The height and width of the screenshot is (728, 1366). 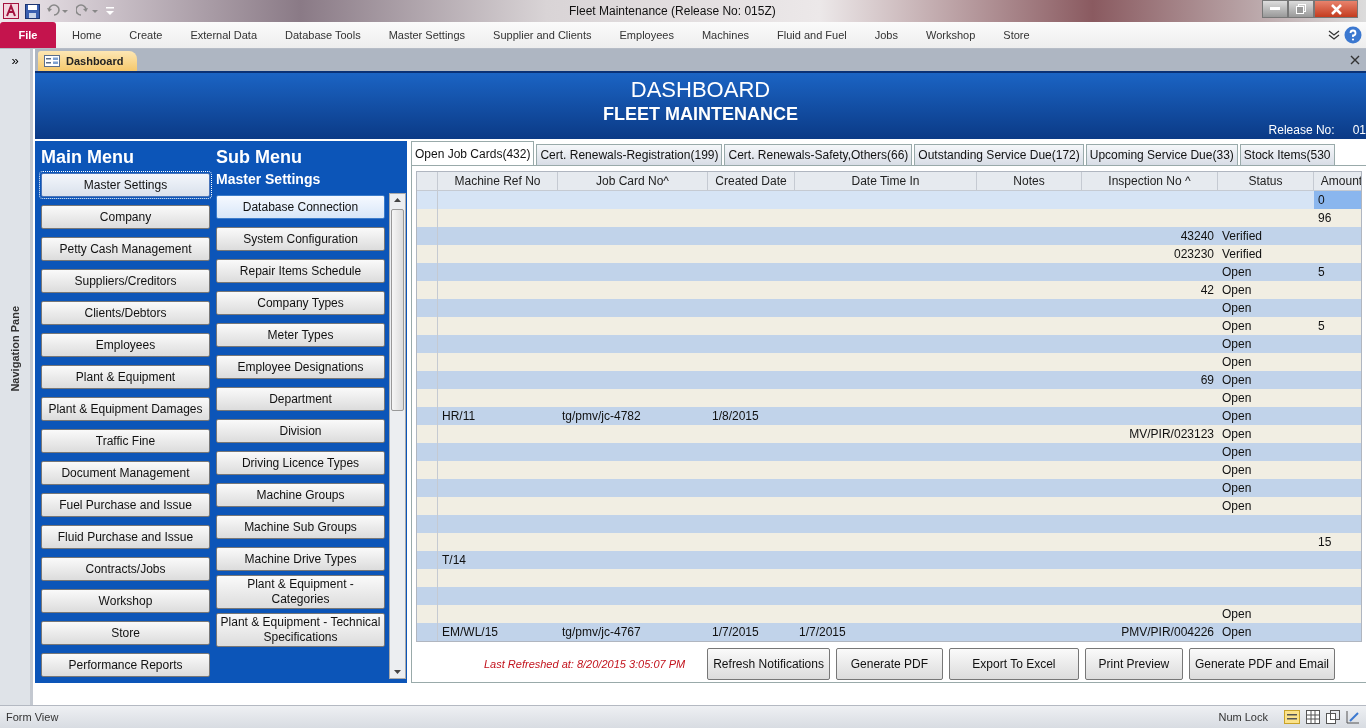 What do you see at coordinates (1333, 717) in the screenshot?
I see `layout-view-icon` at bounding box center [1333, 717].